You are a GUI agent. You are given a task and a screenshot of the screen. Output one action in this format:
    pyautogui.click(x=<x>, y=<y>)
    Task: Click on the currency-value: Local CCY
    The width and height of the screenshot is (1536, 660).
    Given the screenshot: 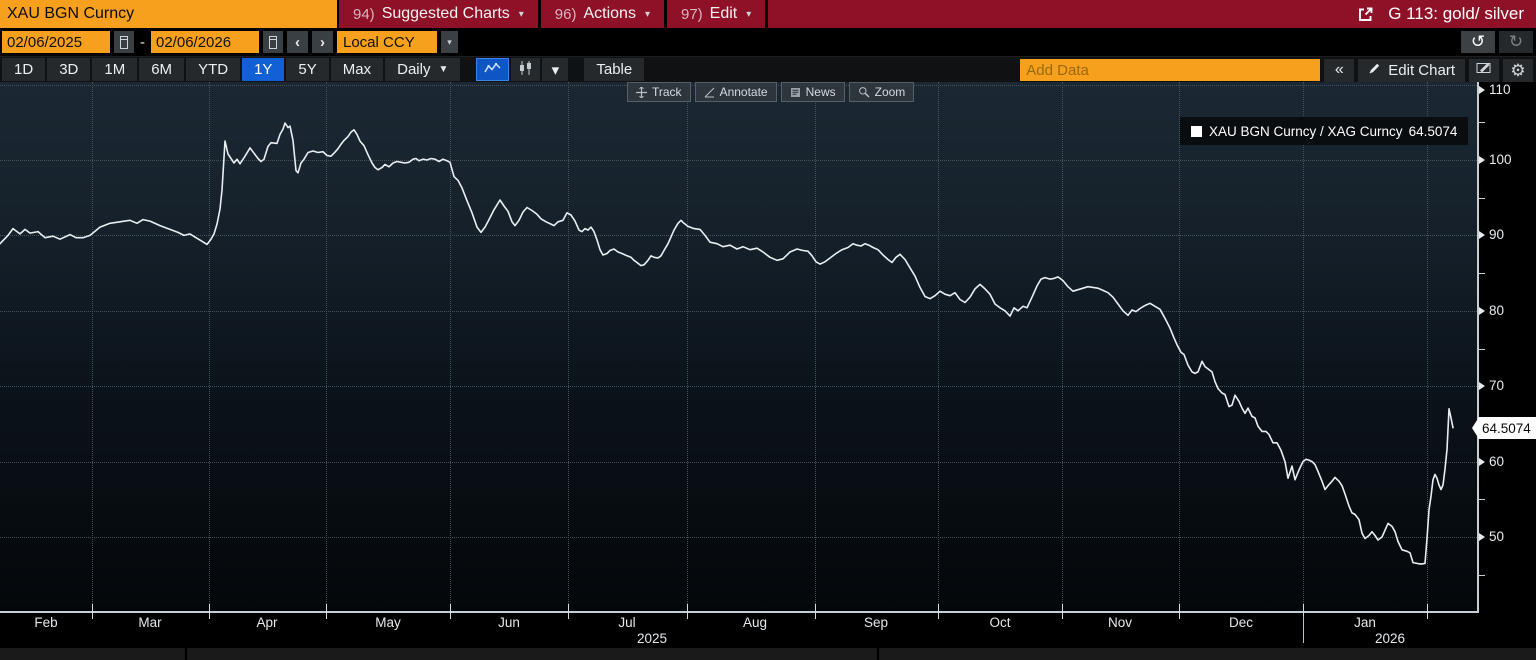 What is the action you would take?
    pyautogui.click(x=379, y=42)
    